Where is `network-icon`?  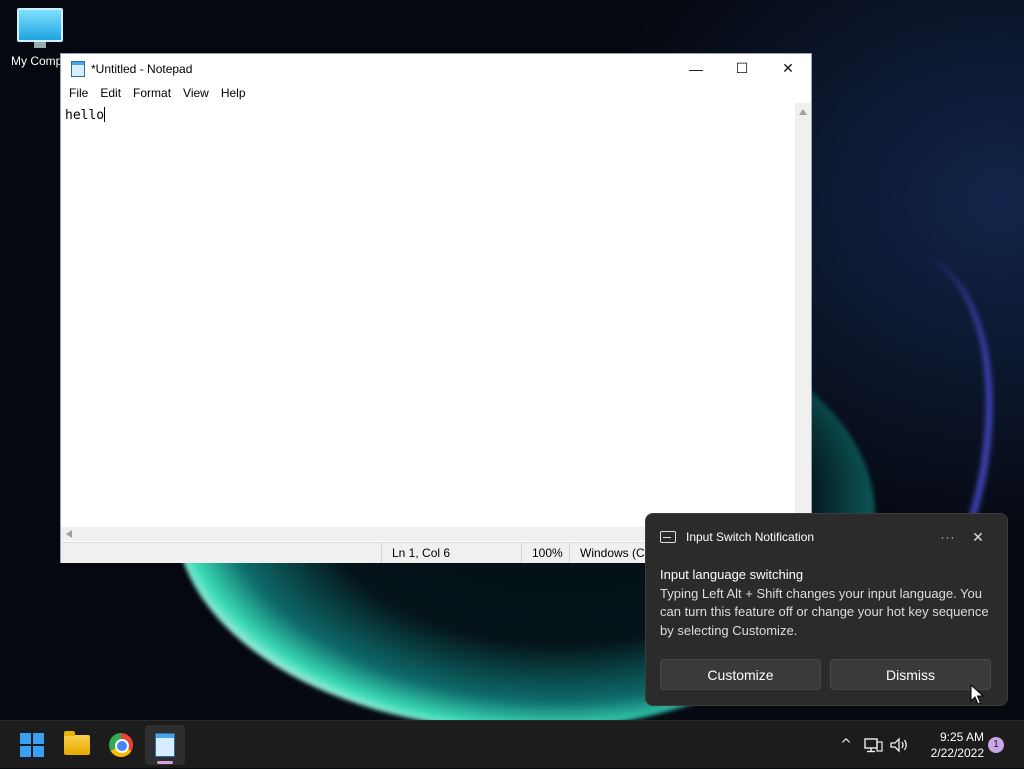
network-icon is located at coordinates (873, 745).